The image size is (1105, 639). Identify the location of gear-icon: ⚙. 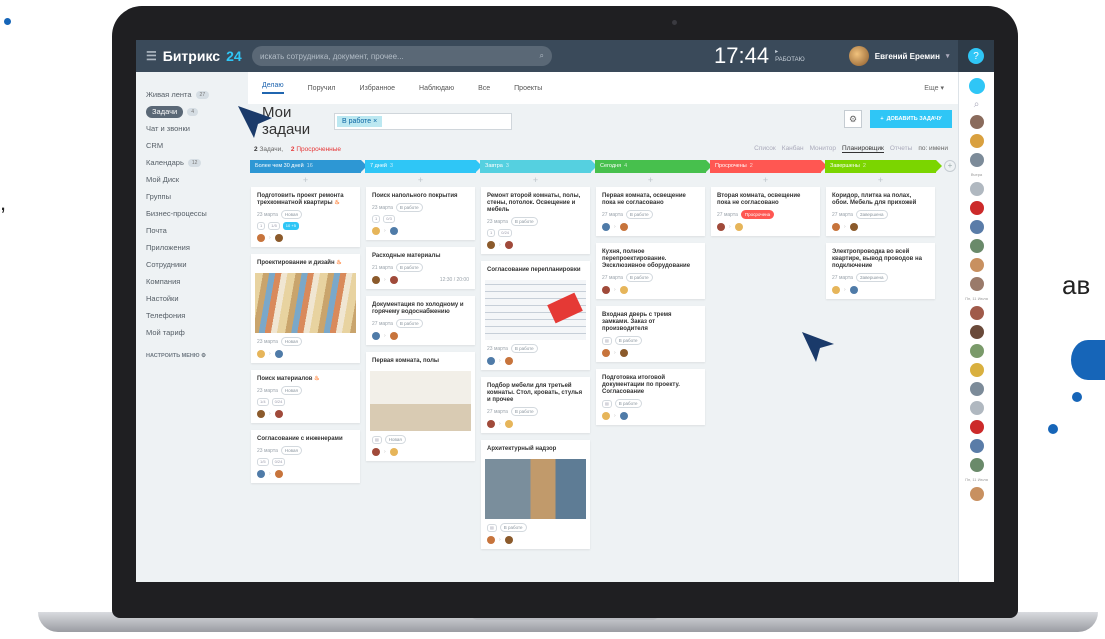
(853, 119).